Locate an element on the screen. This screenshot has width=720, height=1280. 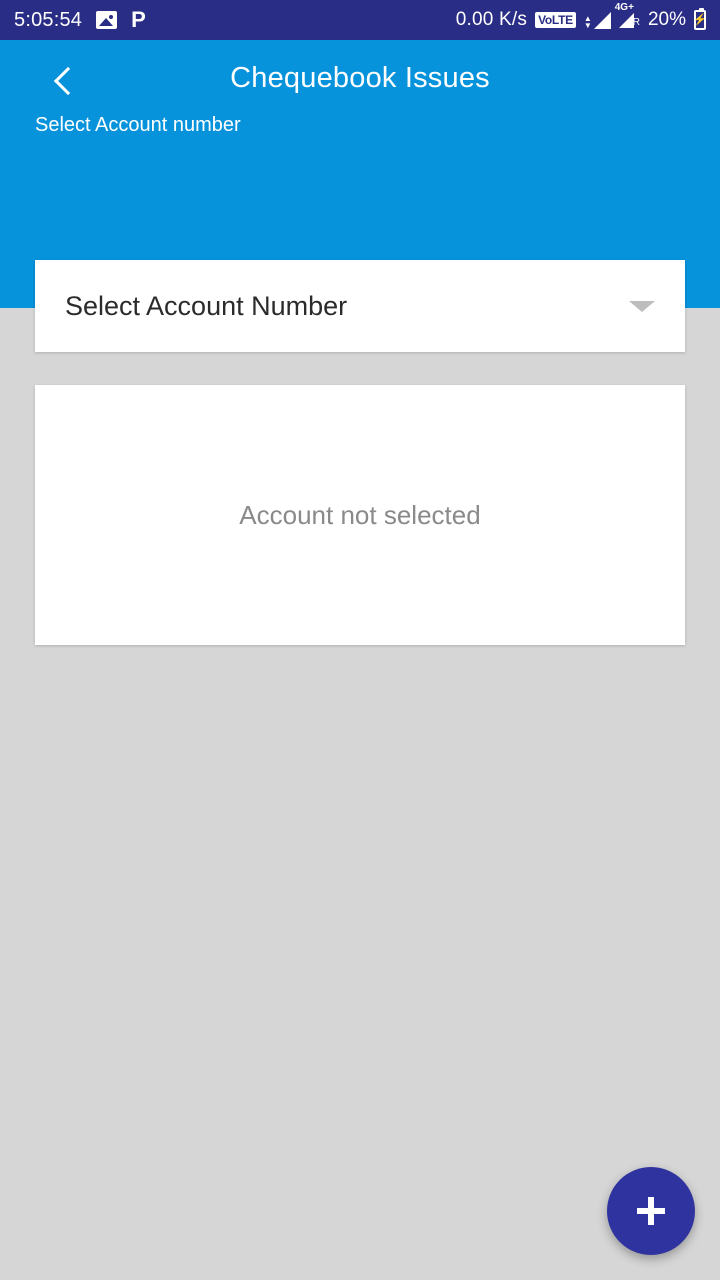
signal-bars-secondary-icon is located at coordinates (626, 20).